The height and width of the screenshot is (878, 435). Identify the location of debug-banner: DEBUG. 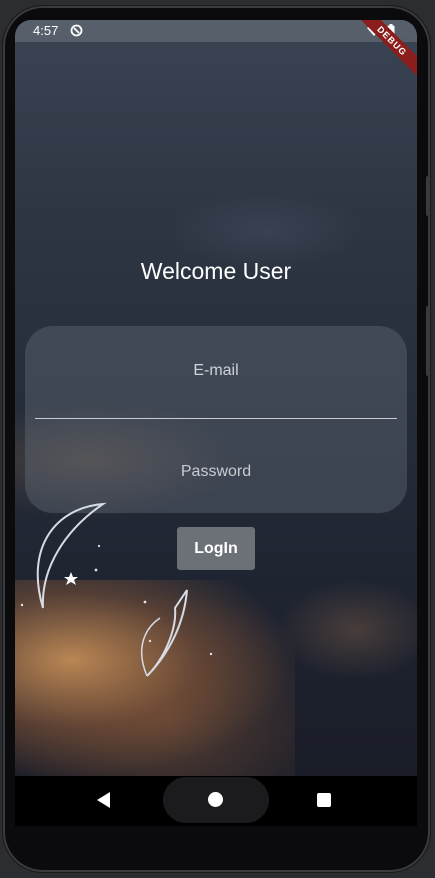
(382, 52).